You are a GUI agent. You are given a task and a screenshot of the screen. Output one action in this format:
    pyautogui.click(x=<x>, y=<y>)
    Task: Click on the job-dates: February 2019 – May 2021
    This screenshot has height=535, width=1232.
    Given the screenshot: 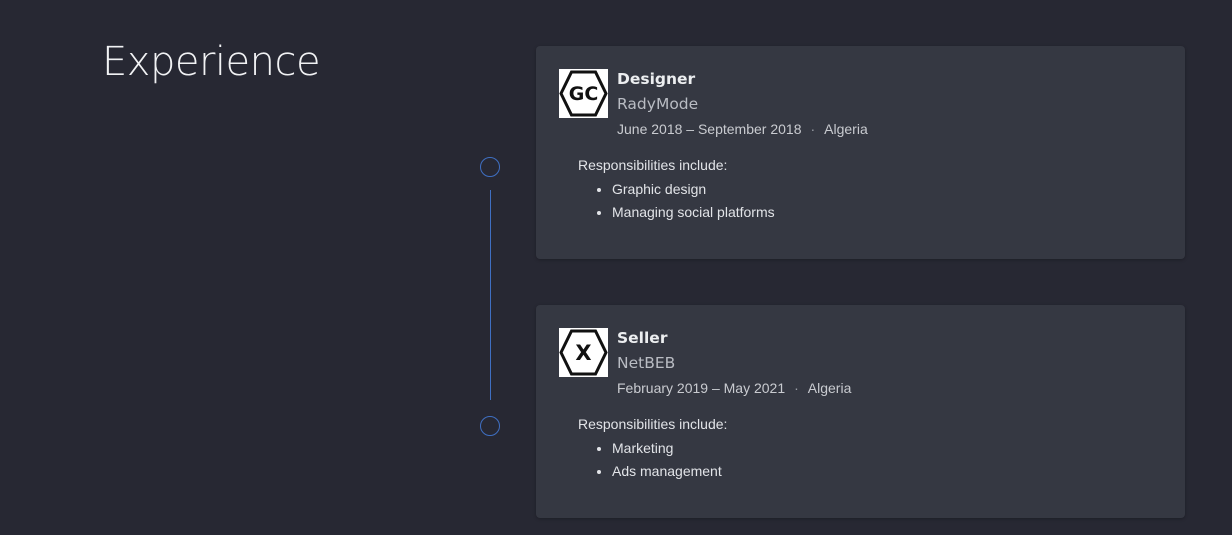 What is the action you would take?
    pyautogui.click(x=701, y=388)
    